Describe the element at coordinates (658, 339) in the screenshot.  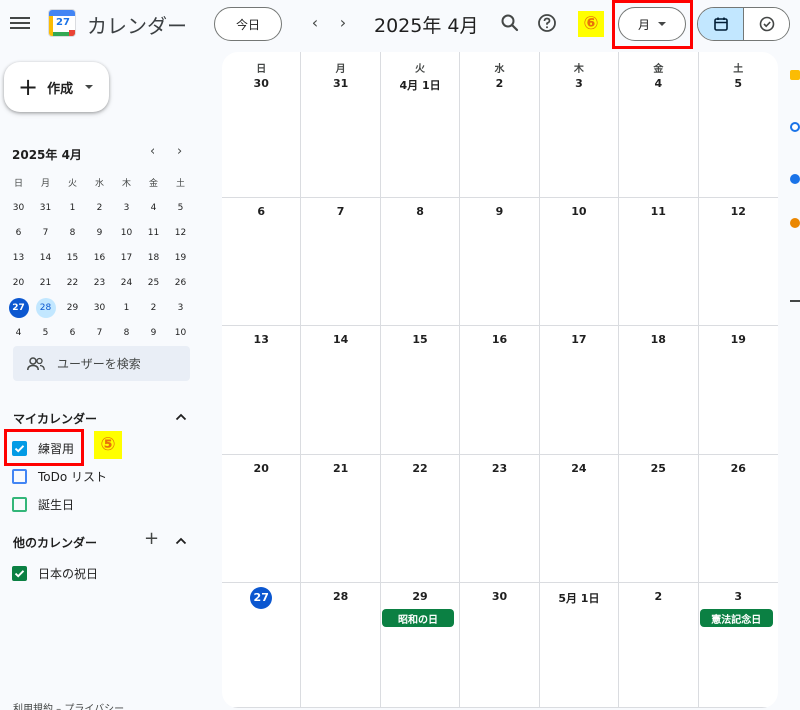
I see `date-number: 18` at that location.